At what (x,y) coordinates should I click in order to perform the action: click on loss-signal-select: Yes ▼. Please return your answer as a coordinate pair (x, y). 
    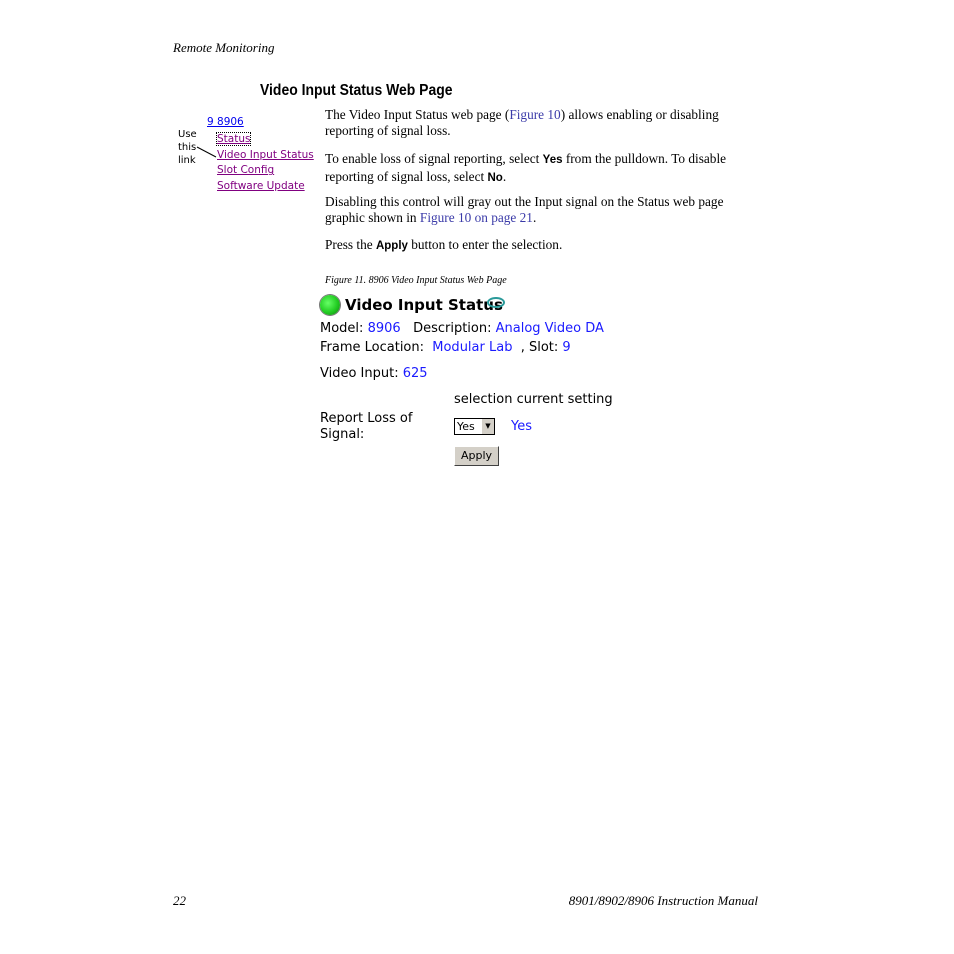
    Looking at the image, I should click on (474, 426).